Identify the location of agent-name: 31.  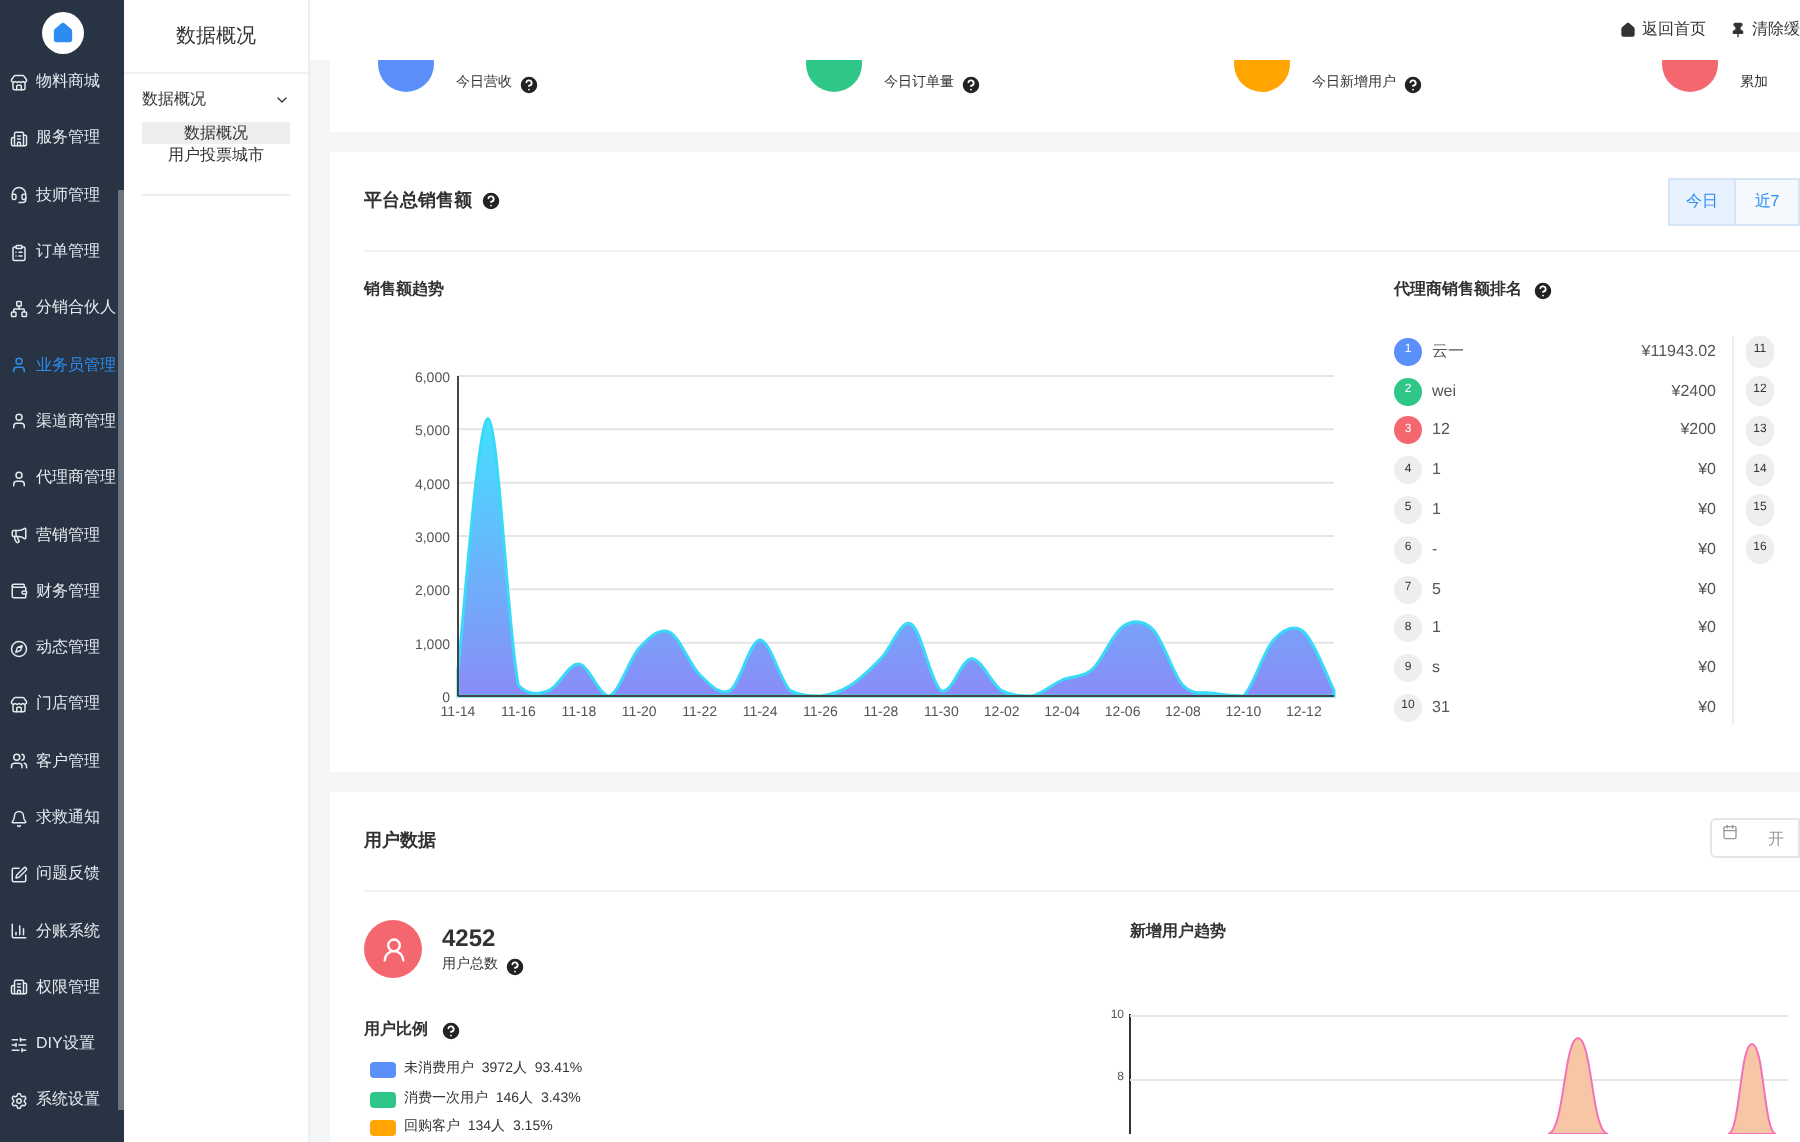
(1441, 707).